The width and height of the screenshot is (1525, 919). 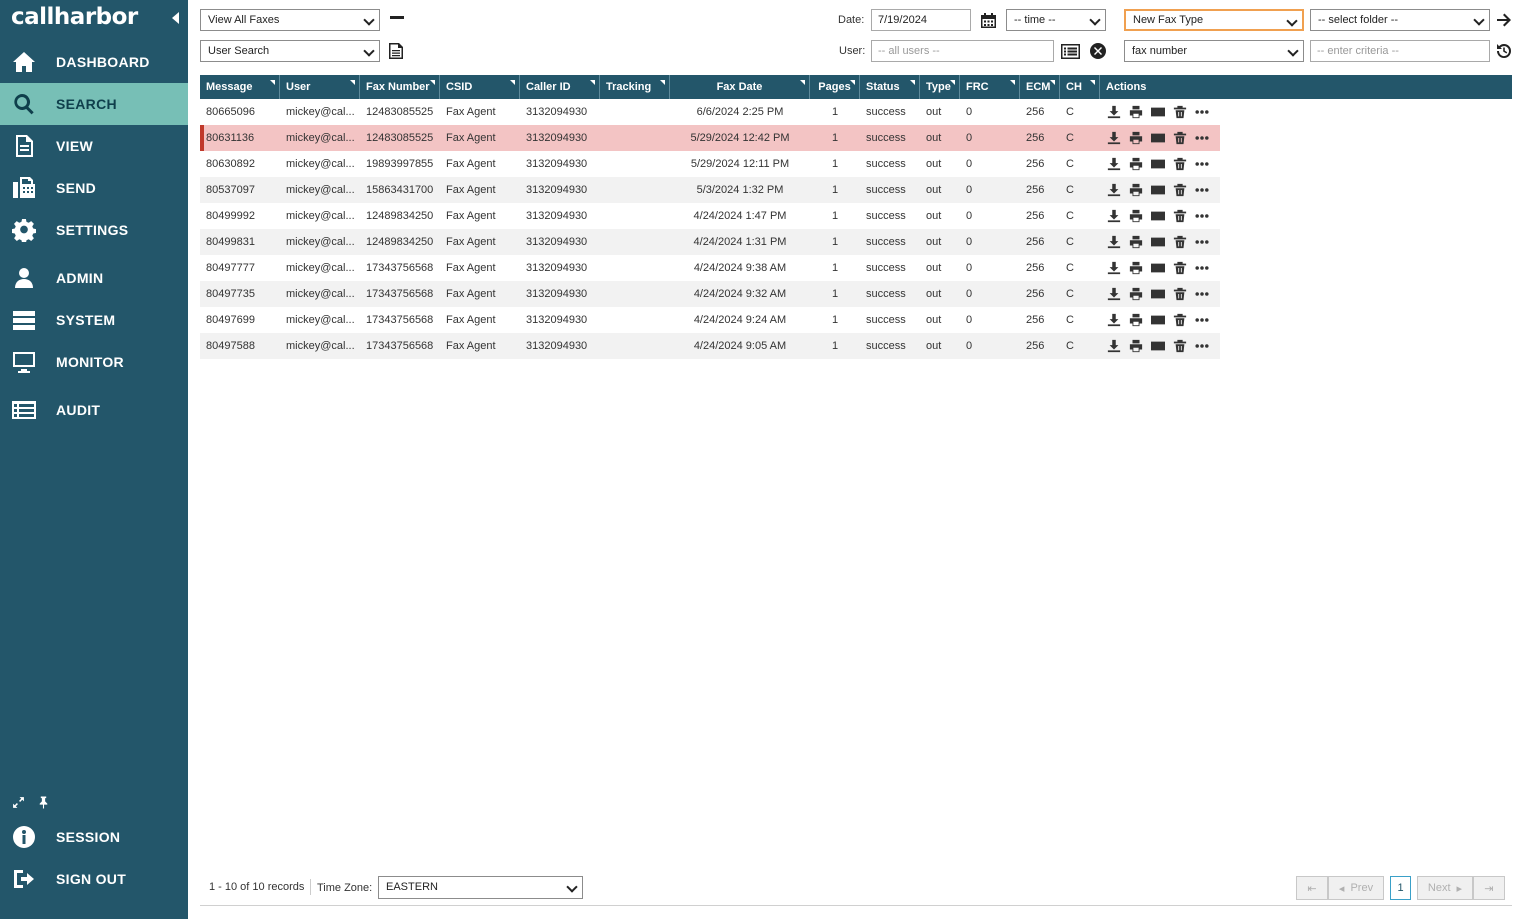 I want to click on calendar-icon, so click(x=988, y=20).